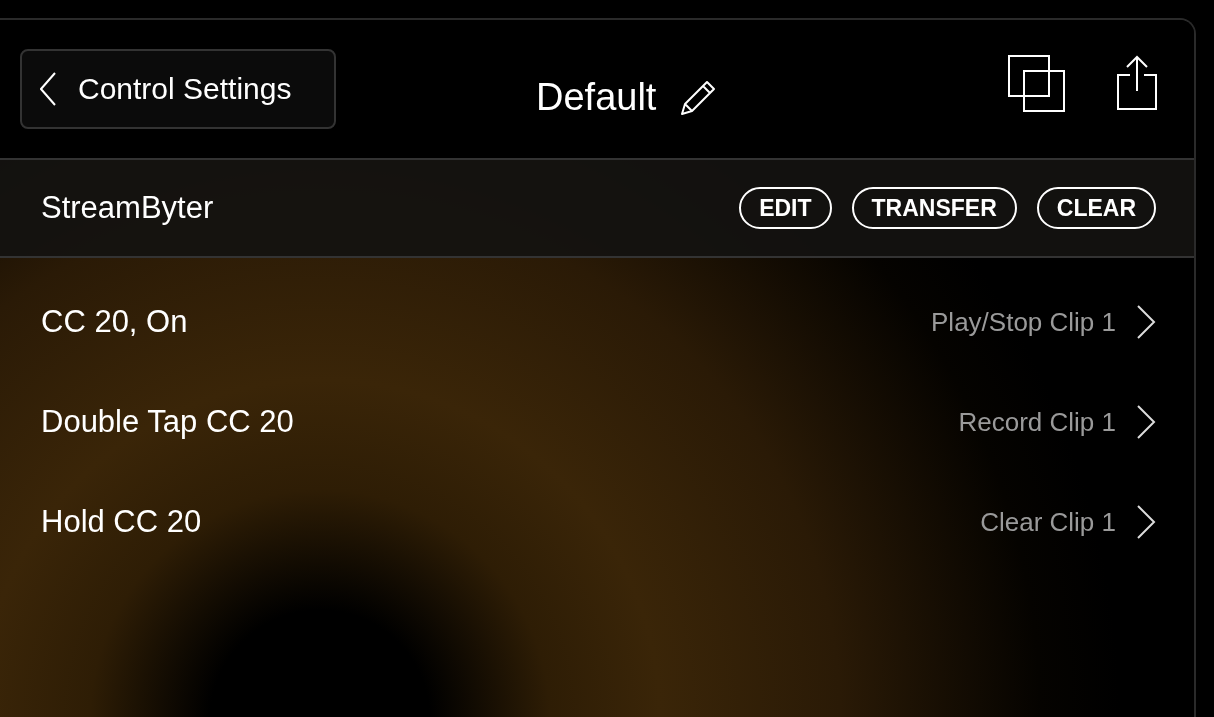 The image size is (1214, 717). Describe the element at coordinates (48, 89) in the screenshot. I see `chevron-left-icon` at that location.